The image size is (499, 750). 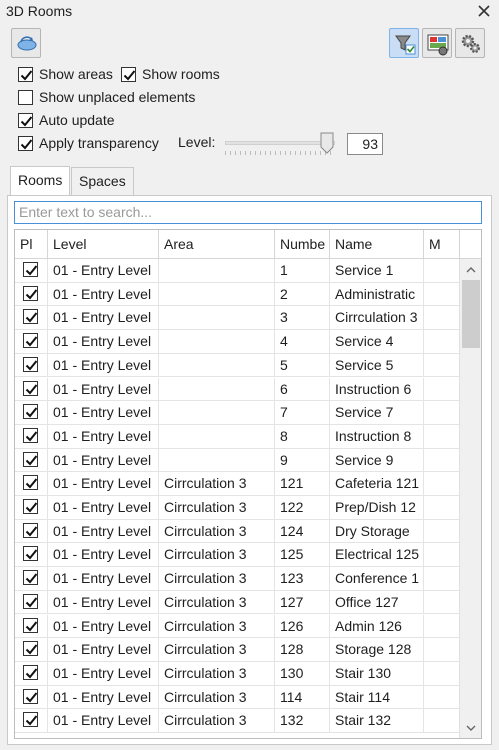 What do you see at coordinates (484, 11) in the screenshot?
I see `close-icon` at bounding box center [484, 11].